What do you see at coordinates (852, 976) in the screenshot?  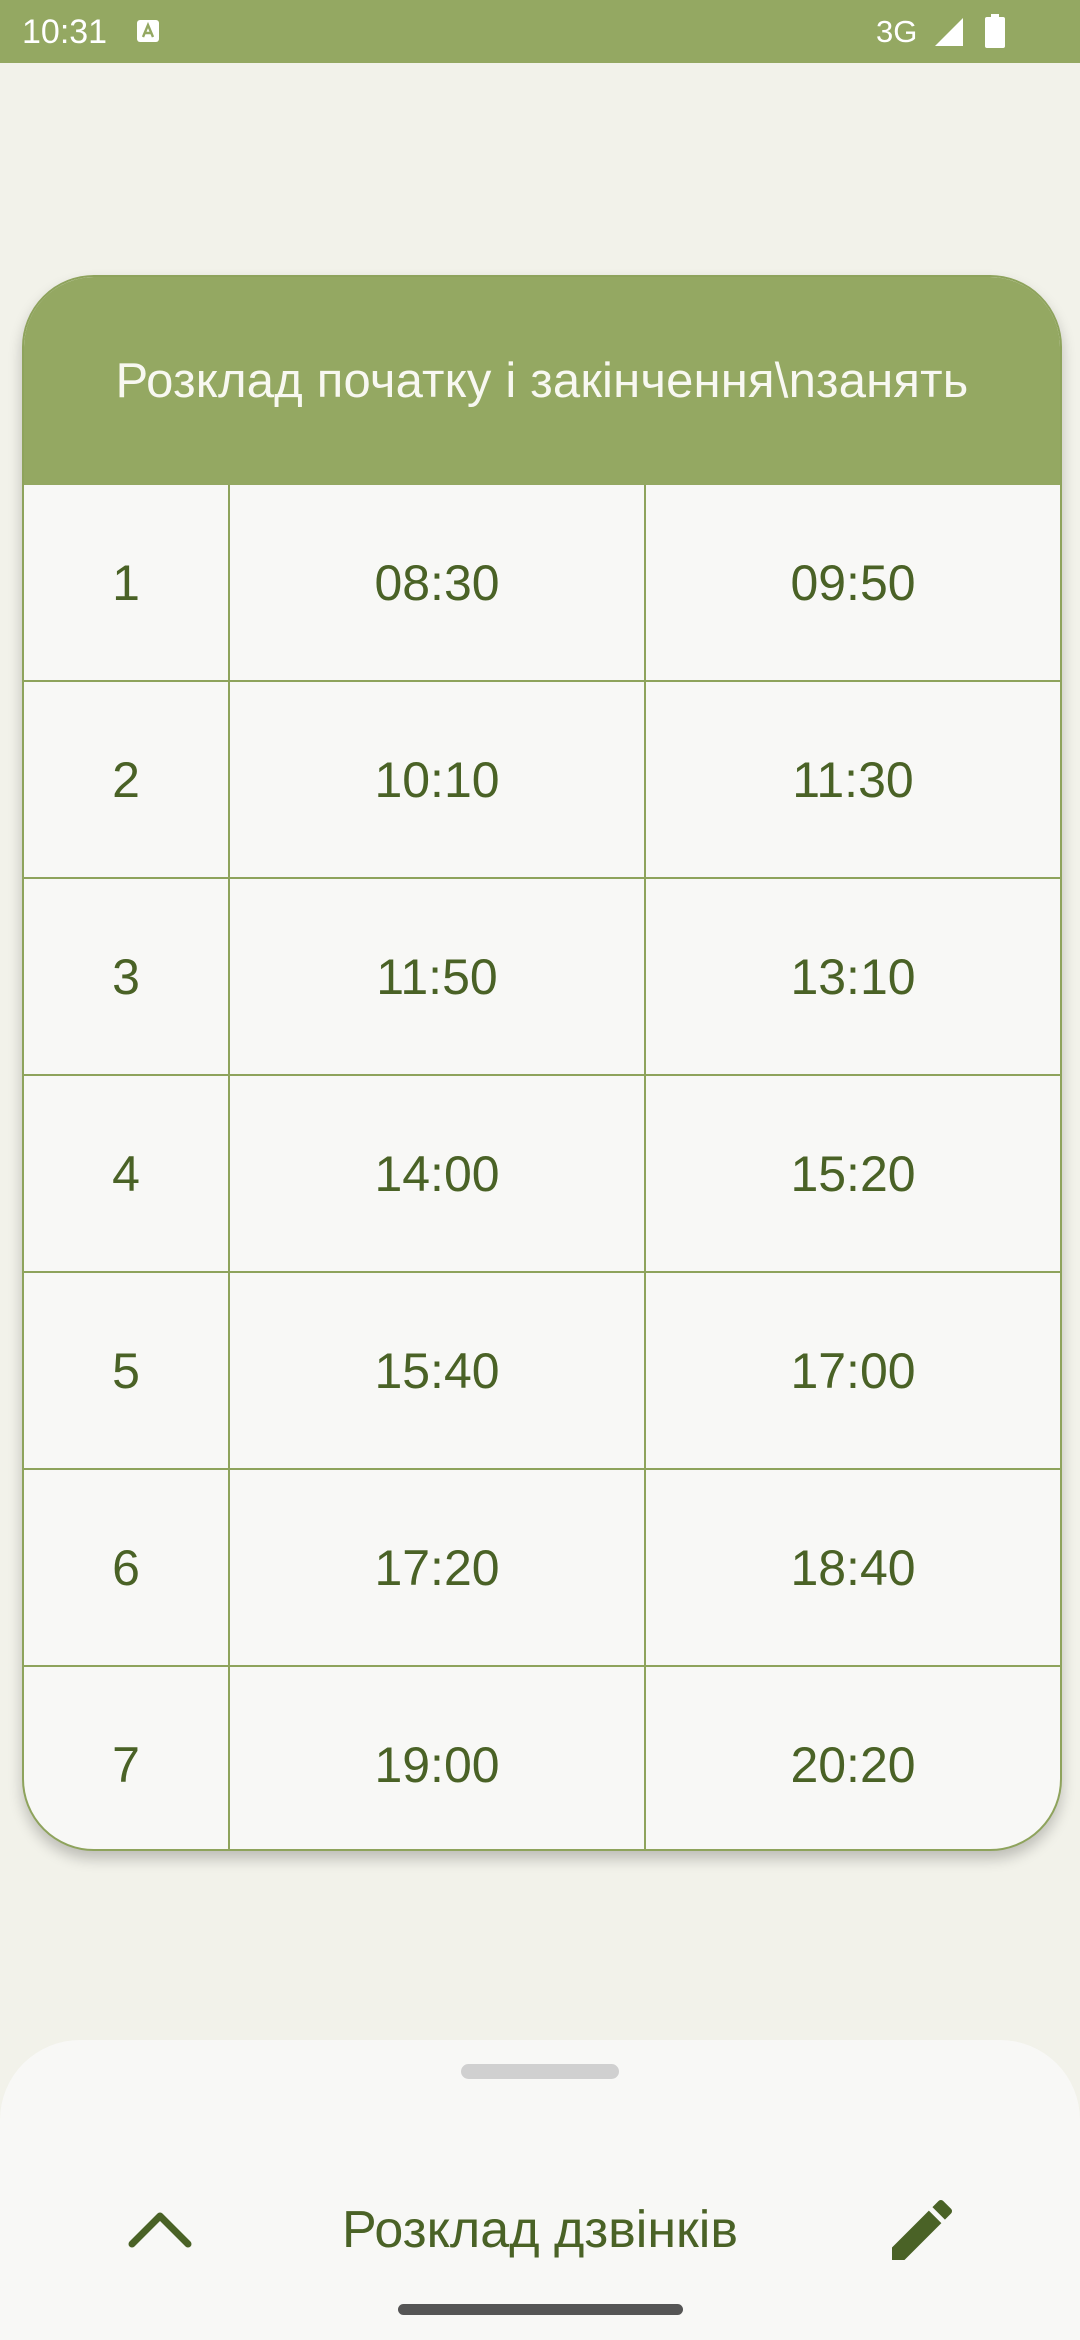 I see `end-time: 13:10` at bounding box center [852, 976].